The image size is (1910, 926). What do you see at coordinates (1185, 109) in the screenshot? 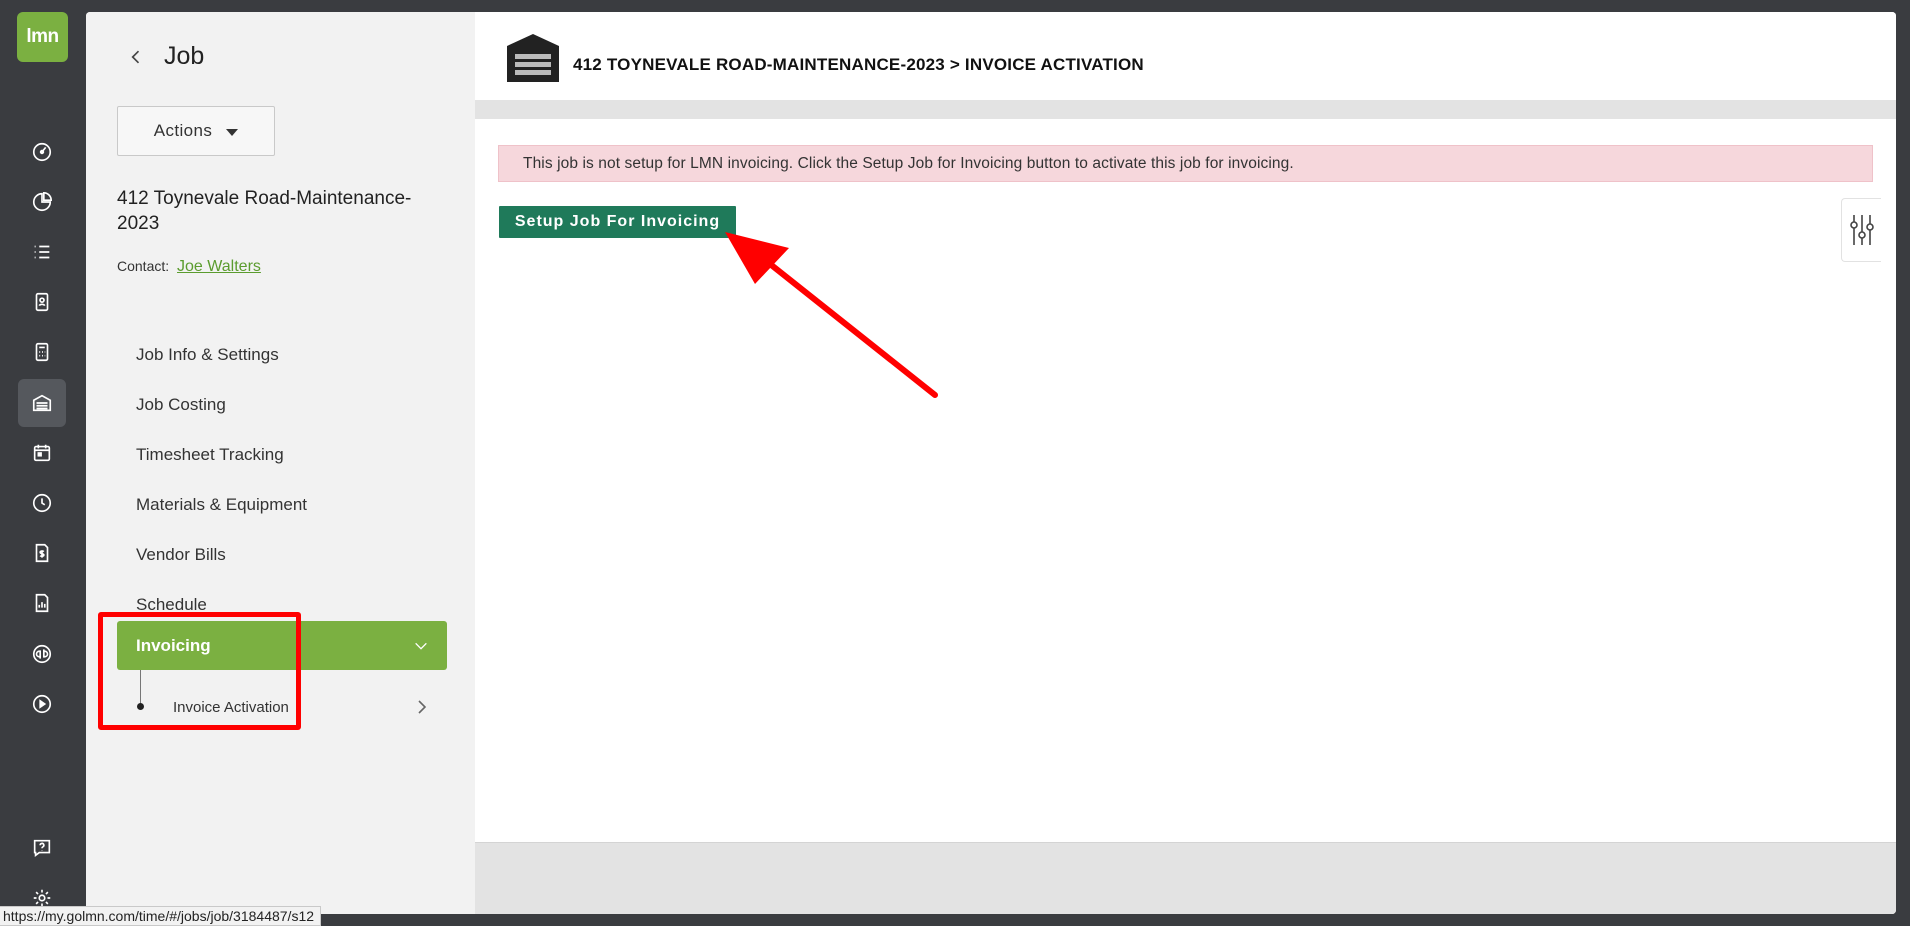
I see `header-divider-band` at bounding box center [1185, 109].